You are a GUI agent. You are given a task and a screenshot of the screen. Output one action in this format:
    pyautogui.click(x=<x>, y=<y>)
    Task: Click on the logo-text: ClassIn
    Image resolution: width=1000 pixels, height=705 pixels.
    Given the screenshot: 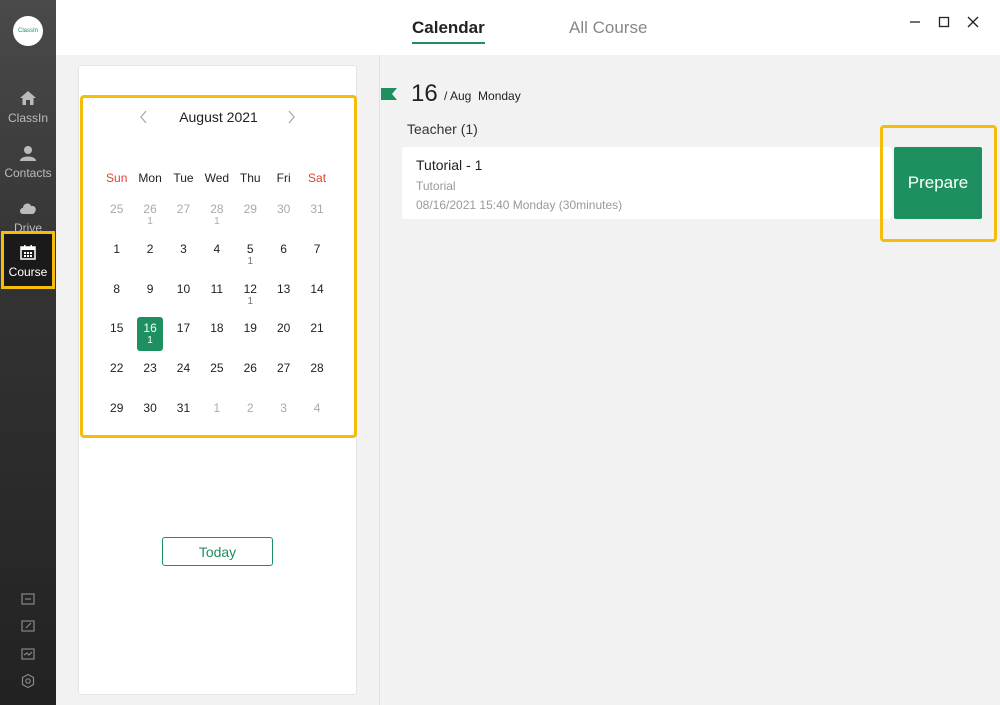 What is the action you would take?
    pyautogui.click(x=27, y=31)
    